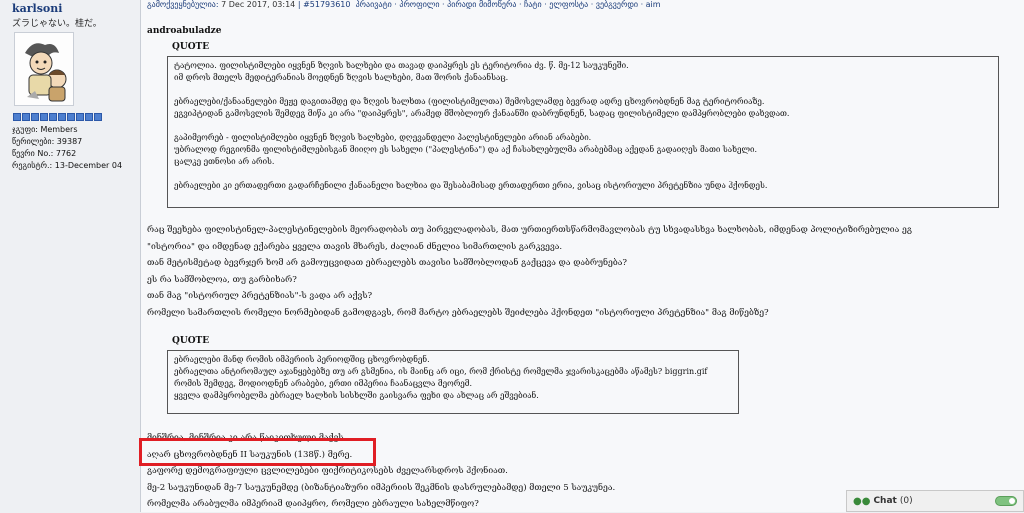 Image resolution: width=1024 pixels, height=513 pixels. What do you see at coordinates (1006, 501) in the screenshot?
I see `chat-toggle` at bounding box center [1006, 501].